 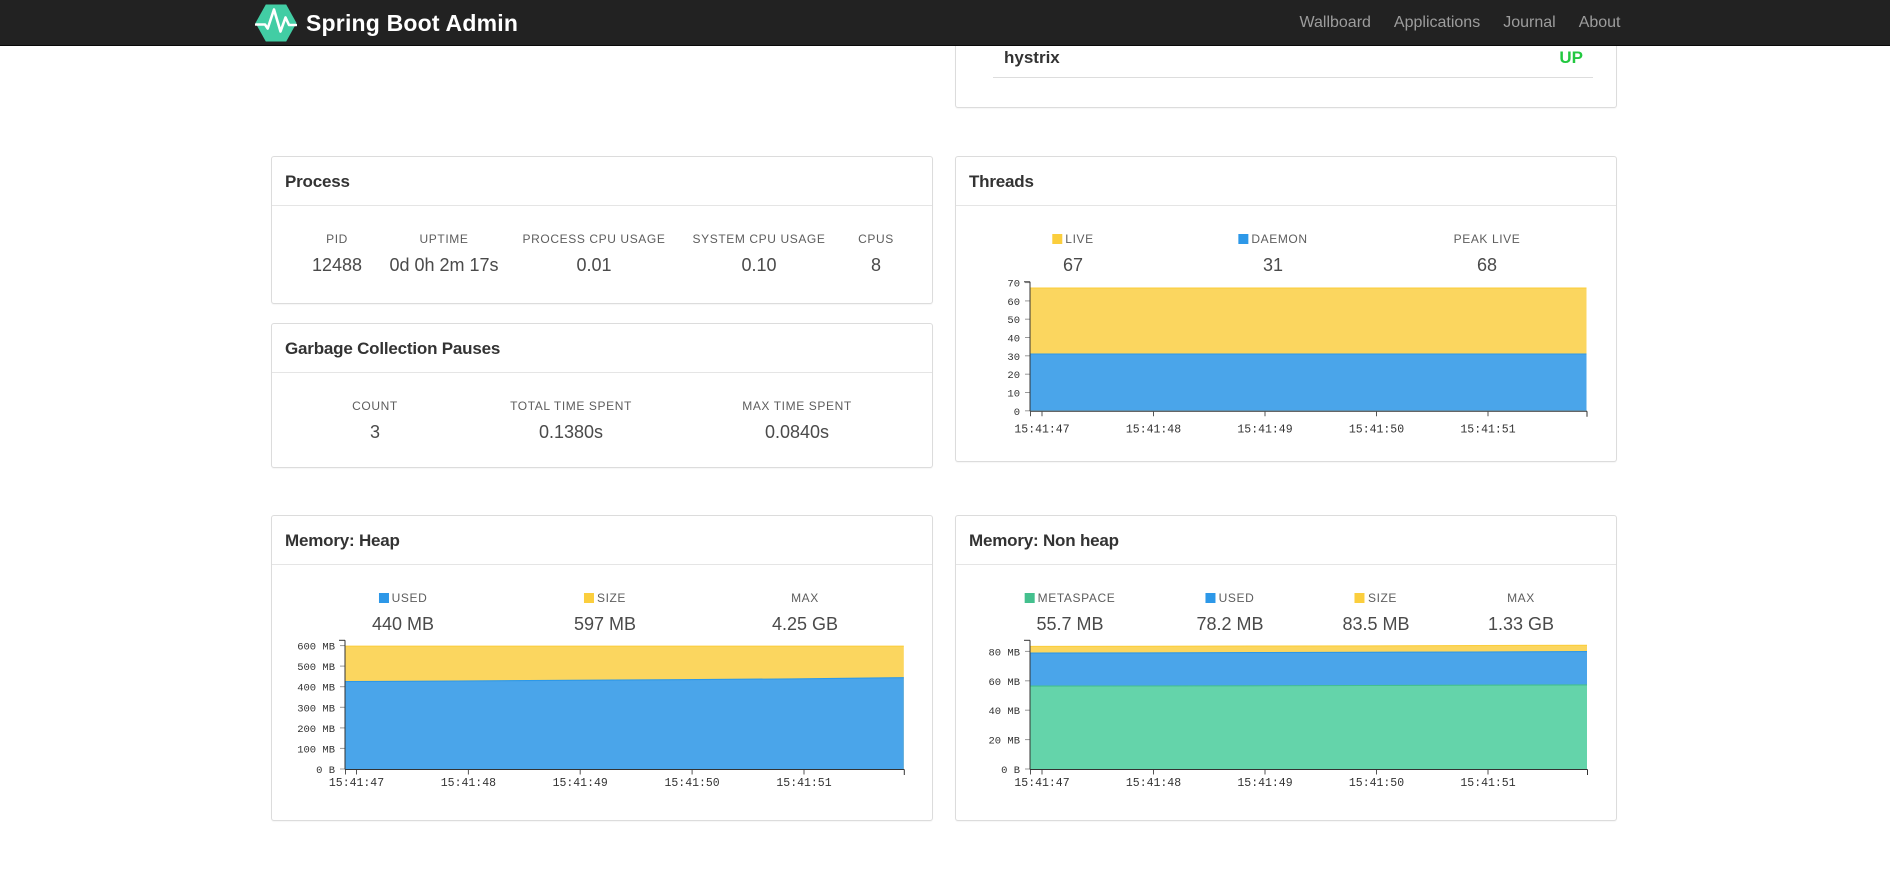 What do you see at coordinates (1286, 309) in the screenshot?
I see `threads-panel: Threads LIVE 67 DAEMON 31 PEAK LIVE 68` at bounding box center [1286, 309].